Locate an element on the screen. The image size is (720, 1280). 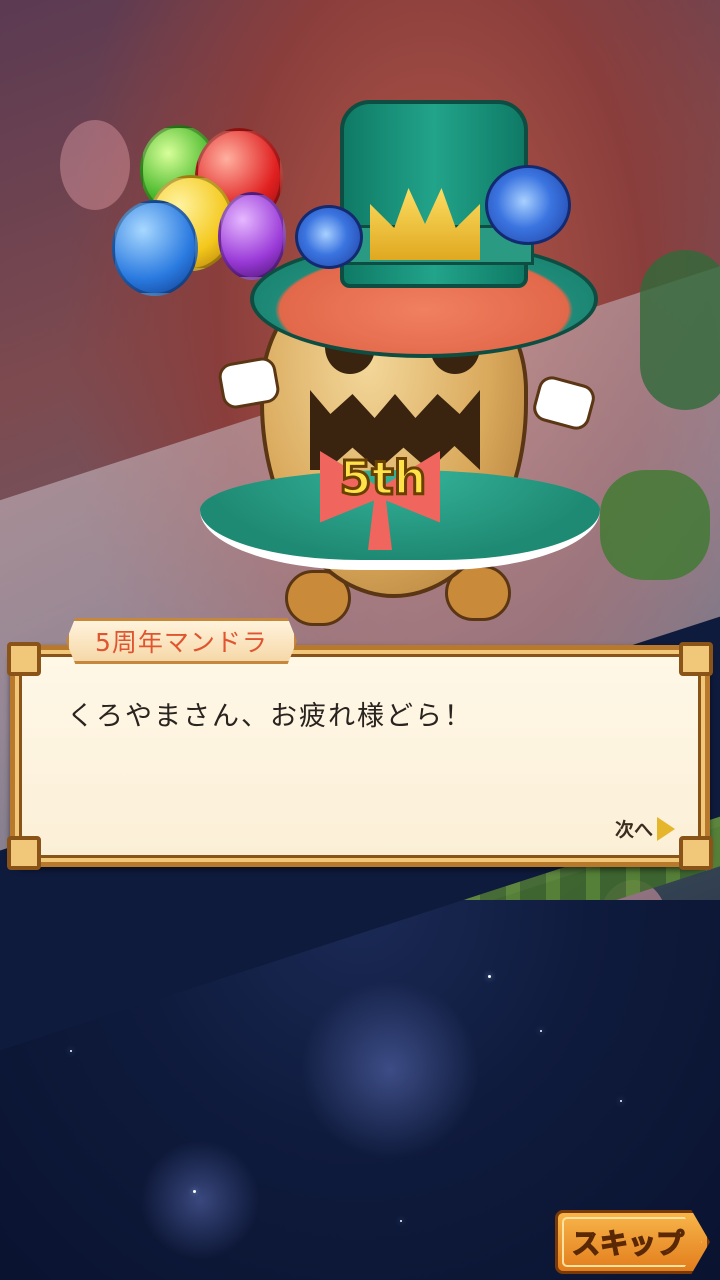
triangle-right-icon is located at coordinates (666, 828).